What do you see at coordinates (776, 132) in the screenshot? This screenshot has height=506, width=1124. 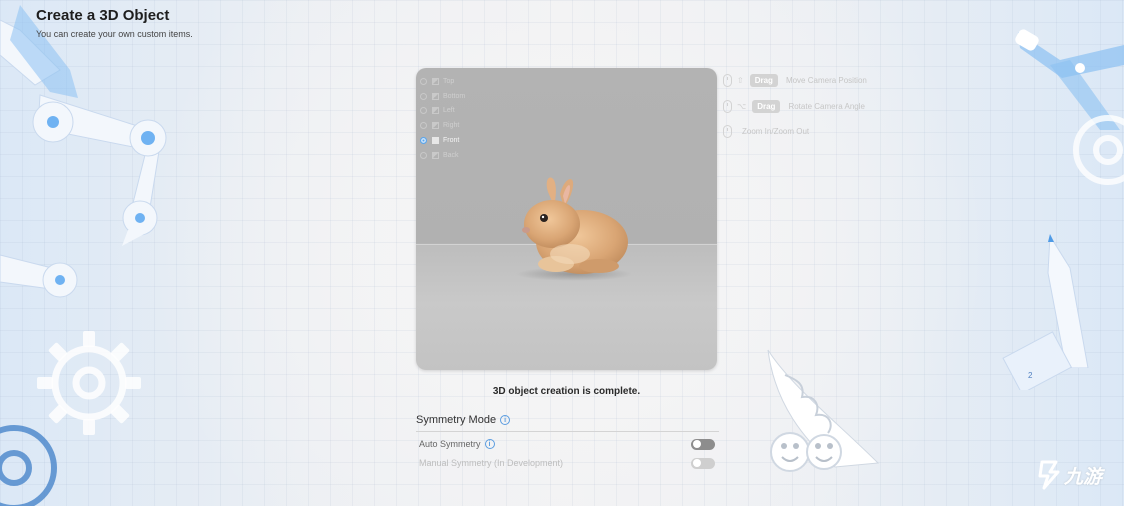 I see `control-action-label: Zoom In/Zoom Out` at bounding box center [776, 132].